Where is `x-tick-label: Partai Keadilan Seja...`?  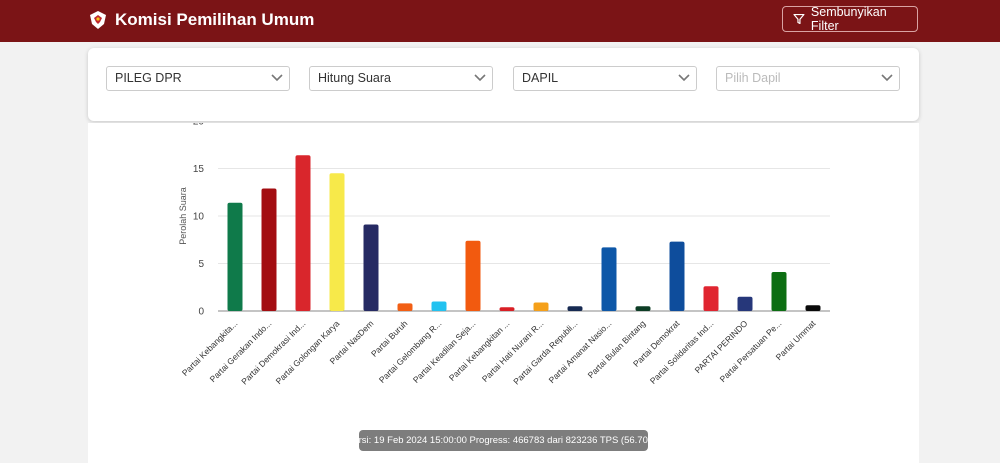 x-tick-label: Partai Keadilan Seja... is located at coordinates (444, 351).